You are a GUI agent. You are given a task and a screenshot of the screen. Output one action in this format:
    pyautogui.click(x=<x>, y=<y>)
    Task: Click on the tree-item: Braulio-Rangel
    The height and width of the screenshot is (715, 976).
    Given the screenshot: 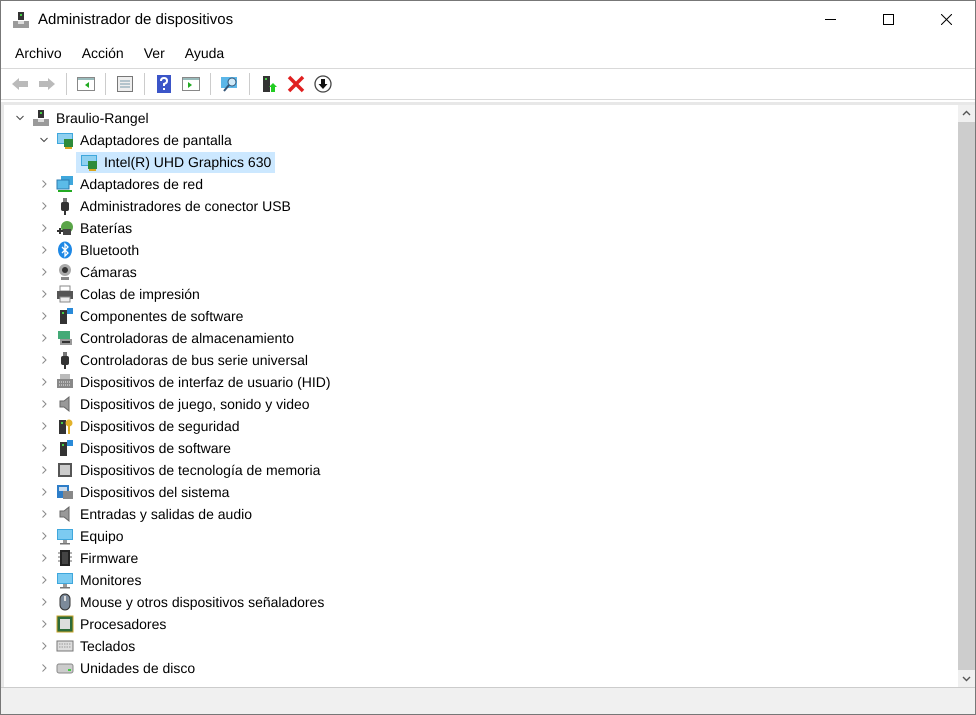 What is the action you would take?
    pyautogui.click(x=90, y=118)
    